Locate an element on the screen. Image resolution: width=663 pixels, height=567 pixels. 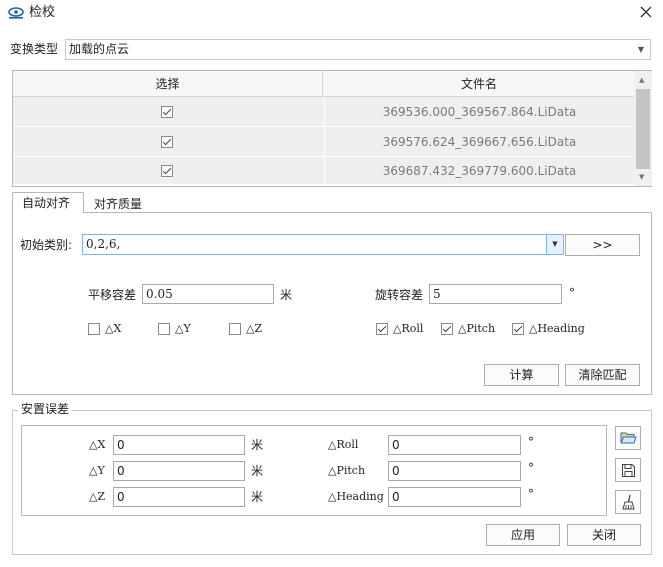
save-button is located at coordinates (628, 470).